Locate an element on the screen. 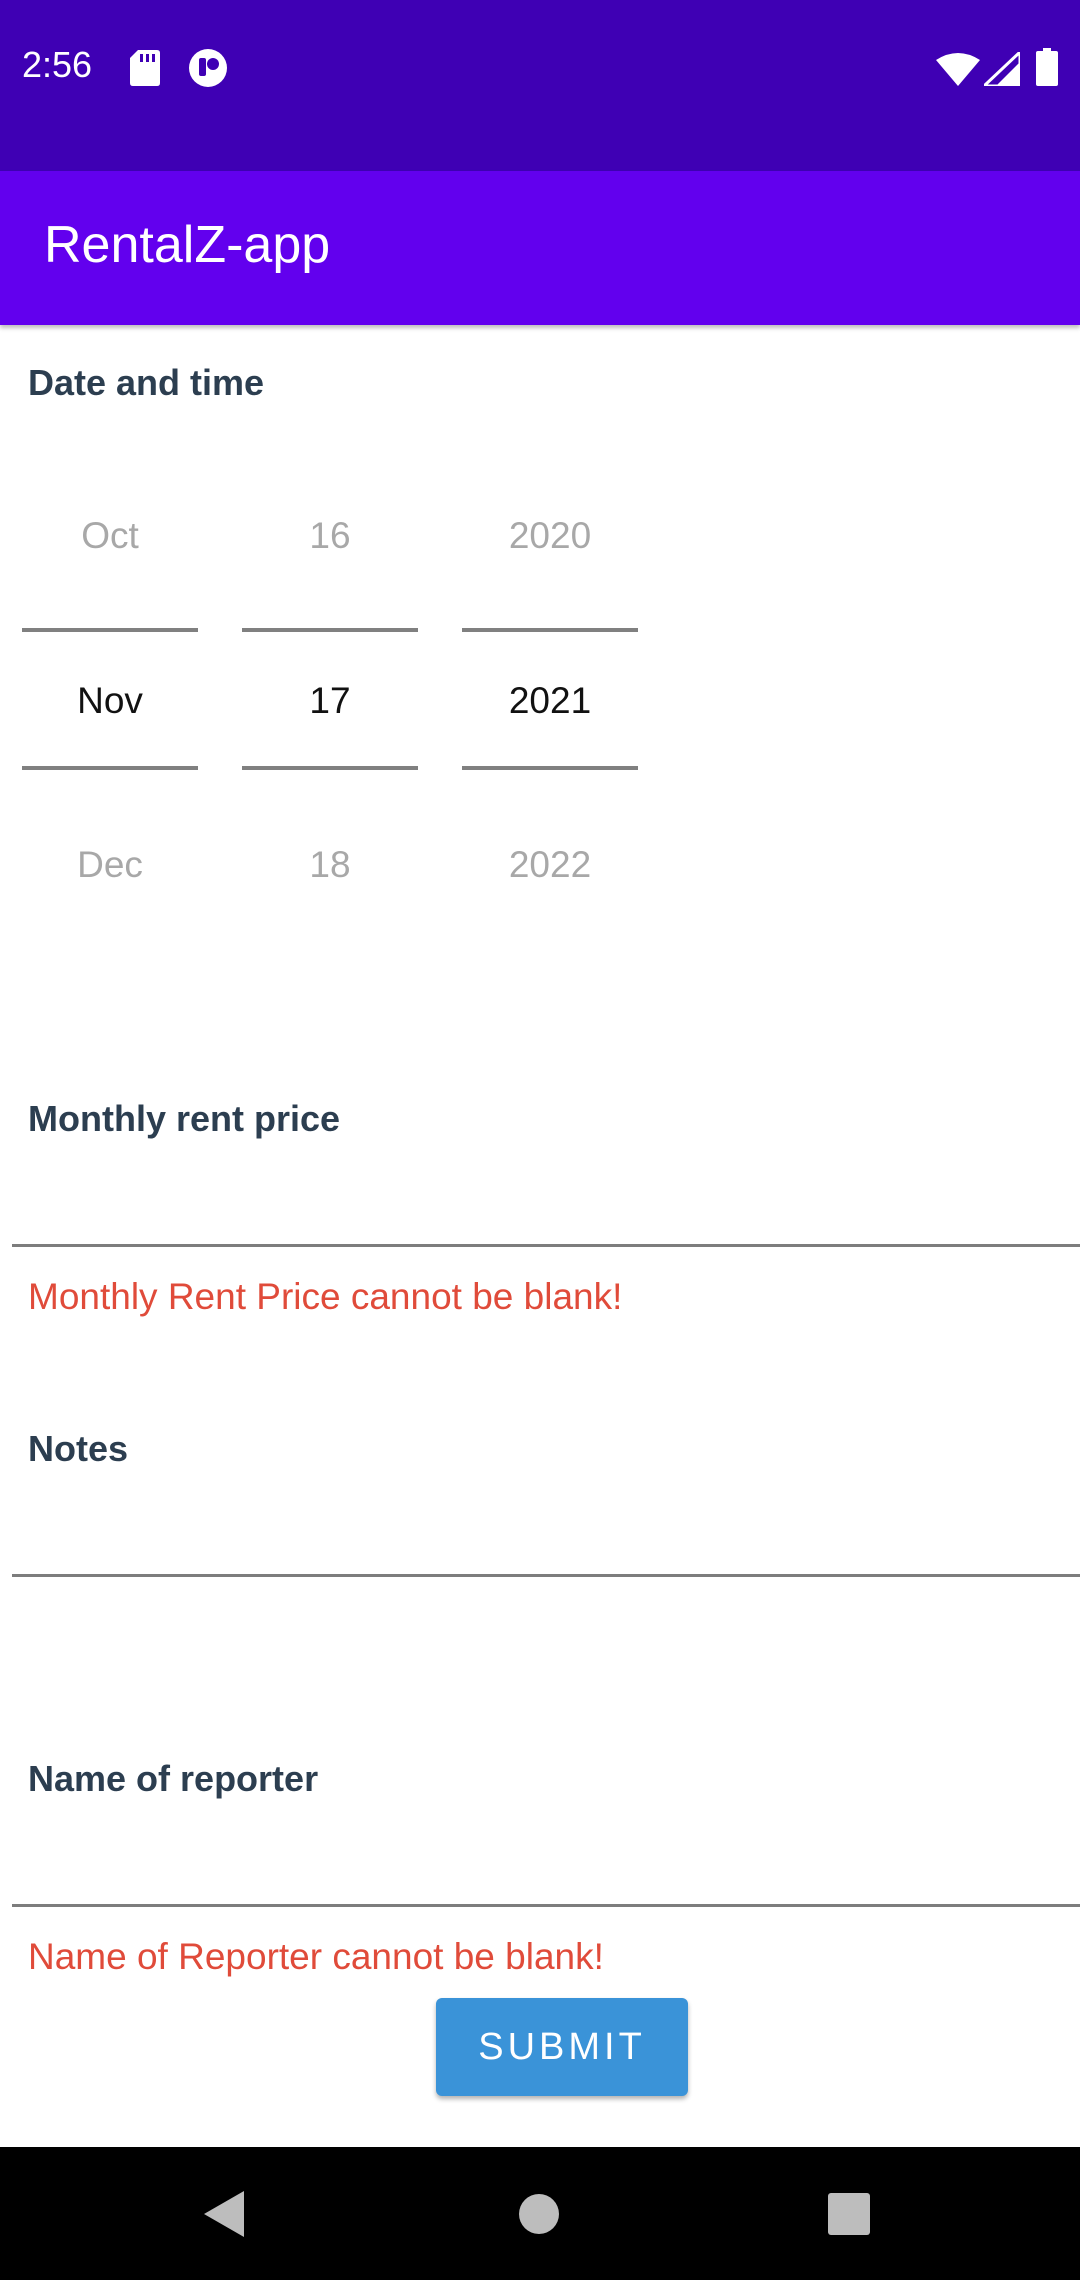 This screenshot has width=1080, height=2280. day-picker-bottom-divider is located at coordinates (330, 768).